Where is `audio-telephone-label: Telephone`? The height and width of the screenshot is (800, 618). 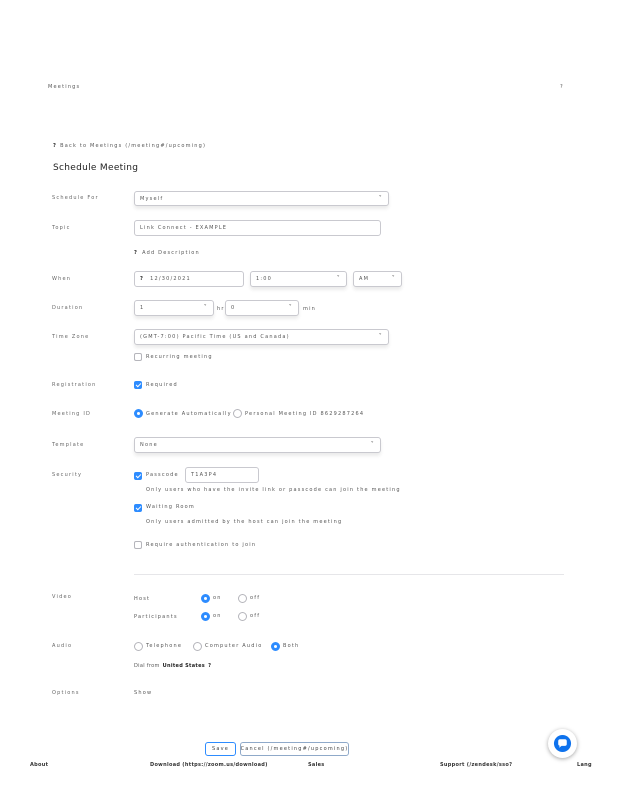
audio-telephone-label: Telephone is located at coordinates (164, 646).